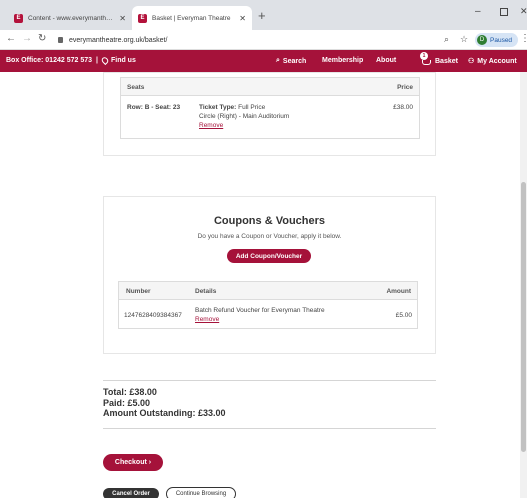 The width and height of the screenshot is (527, 498). I want to click on user-icon: ⚇, so click(471, 61).